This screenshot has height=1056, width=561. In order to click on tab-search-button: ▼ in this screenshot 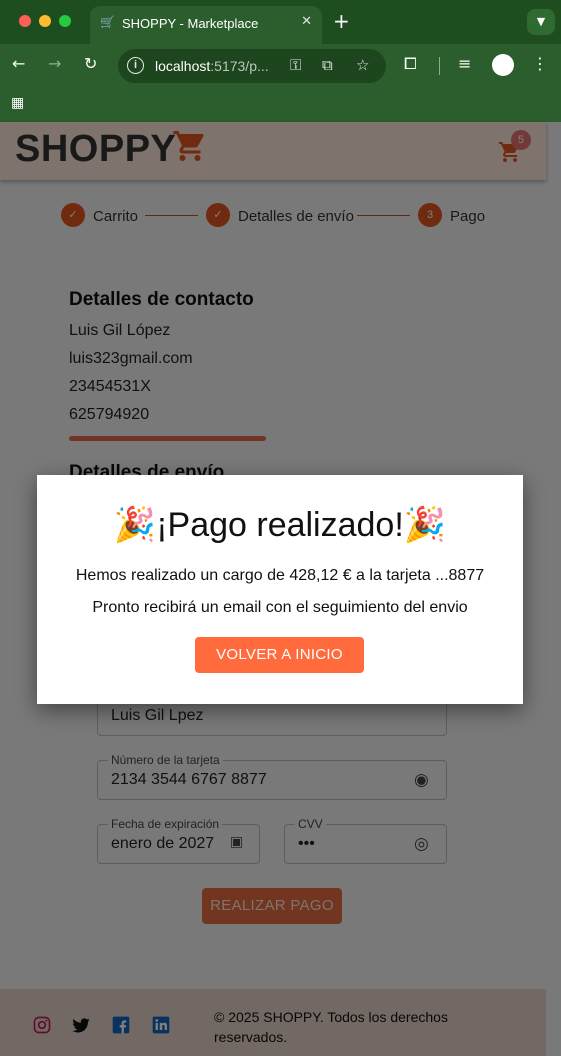, I will do `click(541, 22)`.